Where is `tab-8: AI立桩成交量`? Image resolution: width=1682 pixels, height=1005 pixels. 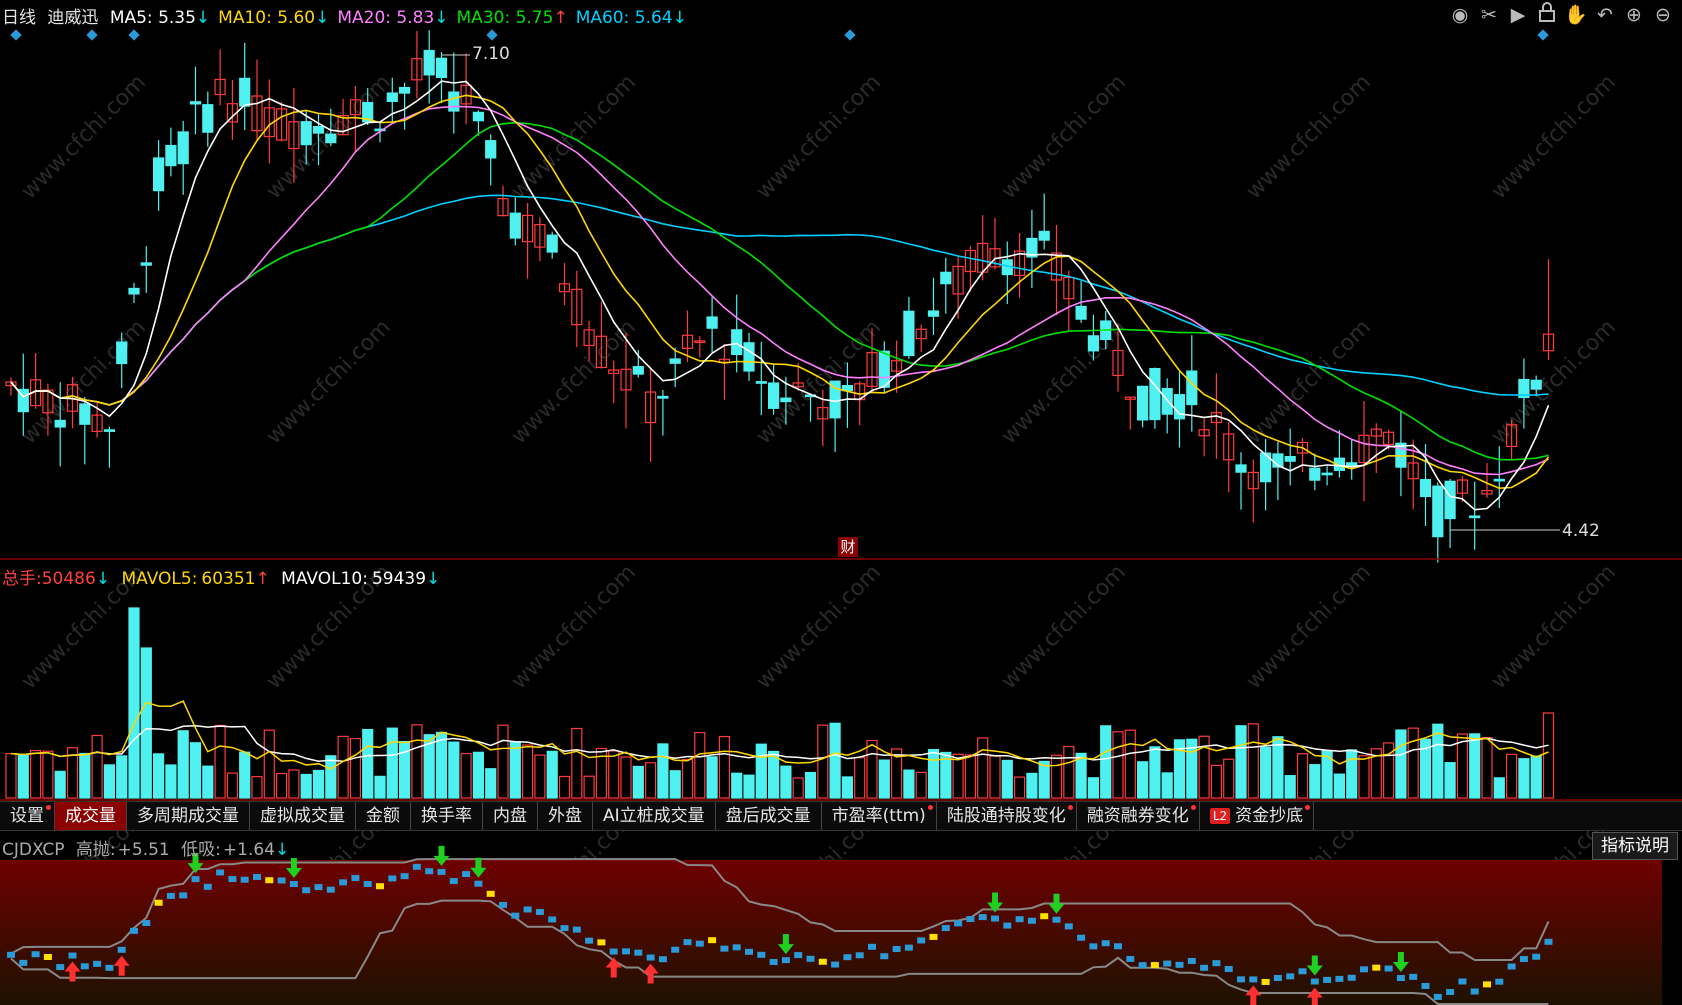
tab-8: AI立桩成交量 is located at coordinates (654, 816).